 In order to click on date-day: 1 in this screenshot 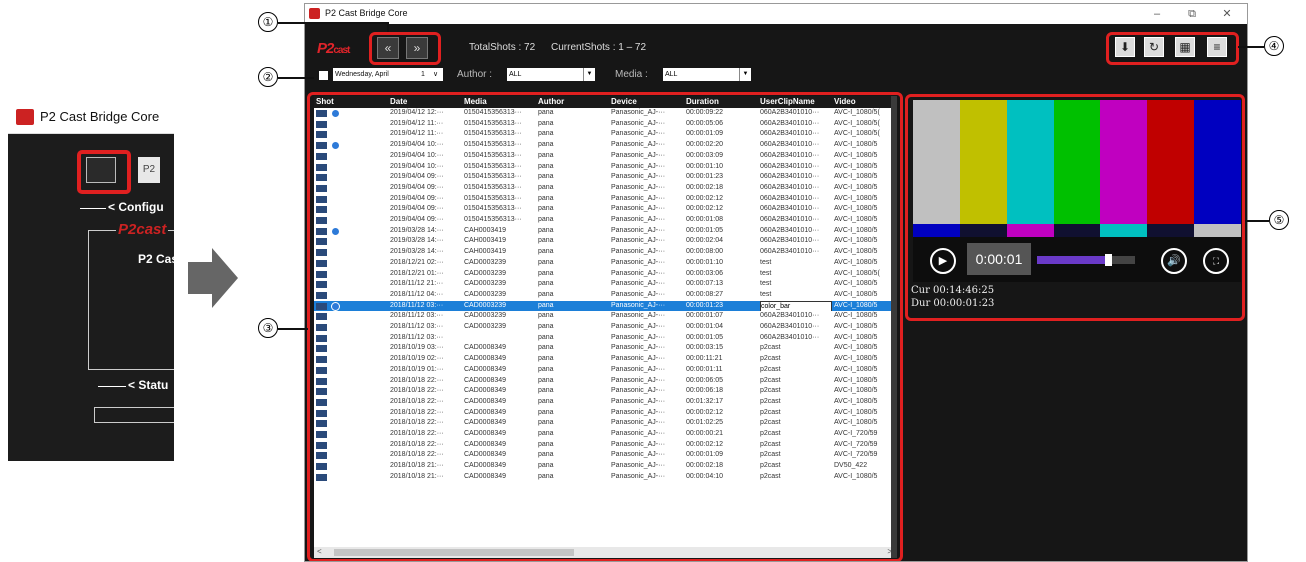, I will do `click(423, 74)`.